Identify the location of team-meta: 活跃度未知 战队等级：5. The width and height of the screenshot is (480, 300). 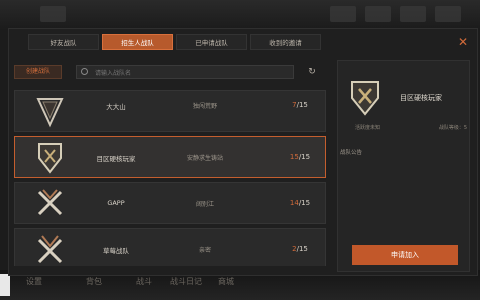
(411, 127).